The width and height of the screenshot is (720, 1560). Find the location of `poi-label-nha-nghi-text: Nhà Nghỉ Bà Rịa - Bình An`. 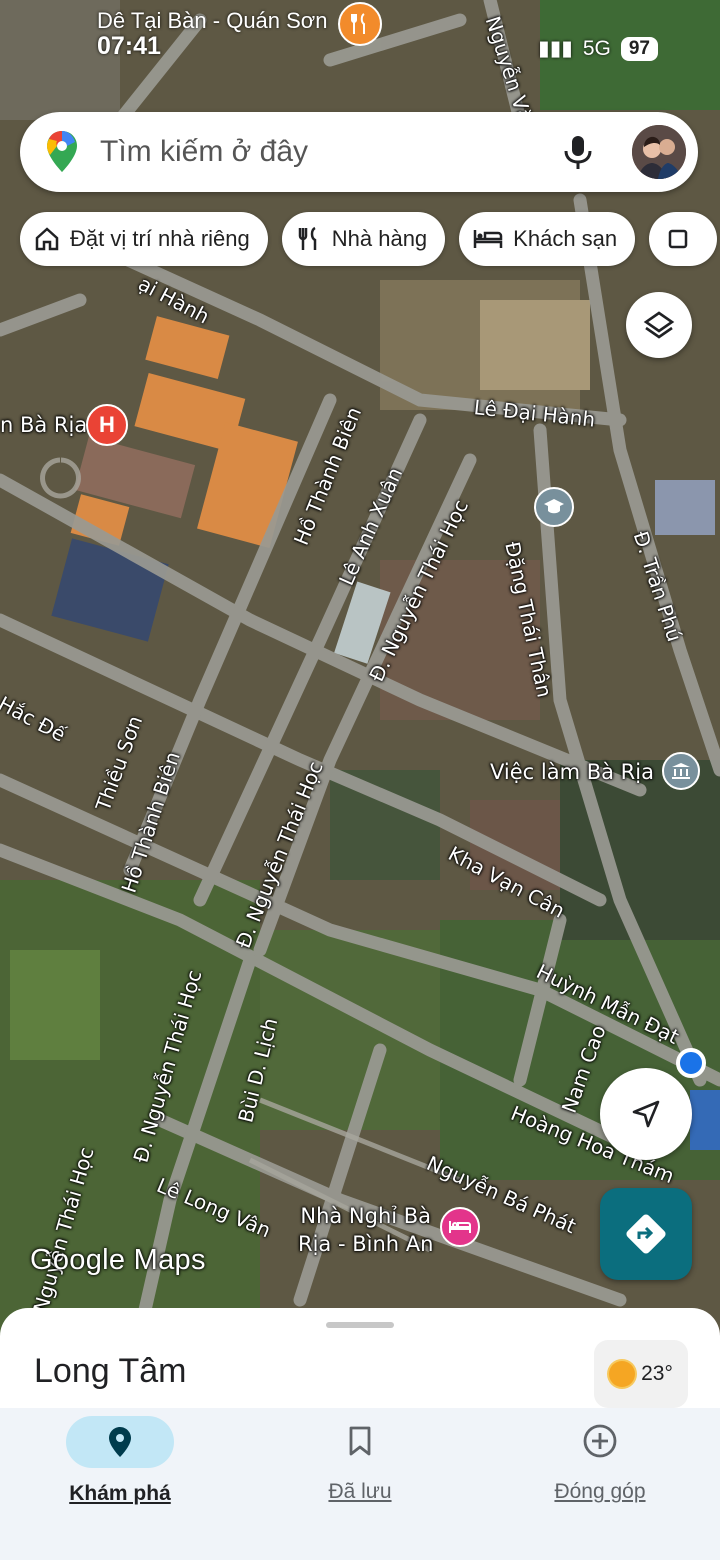

poi-label-nha-nghi-text: Nhà Nghỉ Bà Rịa - Bình An is located at coordinates (366, 1230).